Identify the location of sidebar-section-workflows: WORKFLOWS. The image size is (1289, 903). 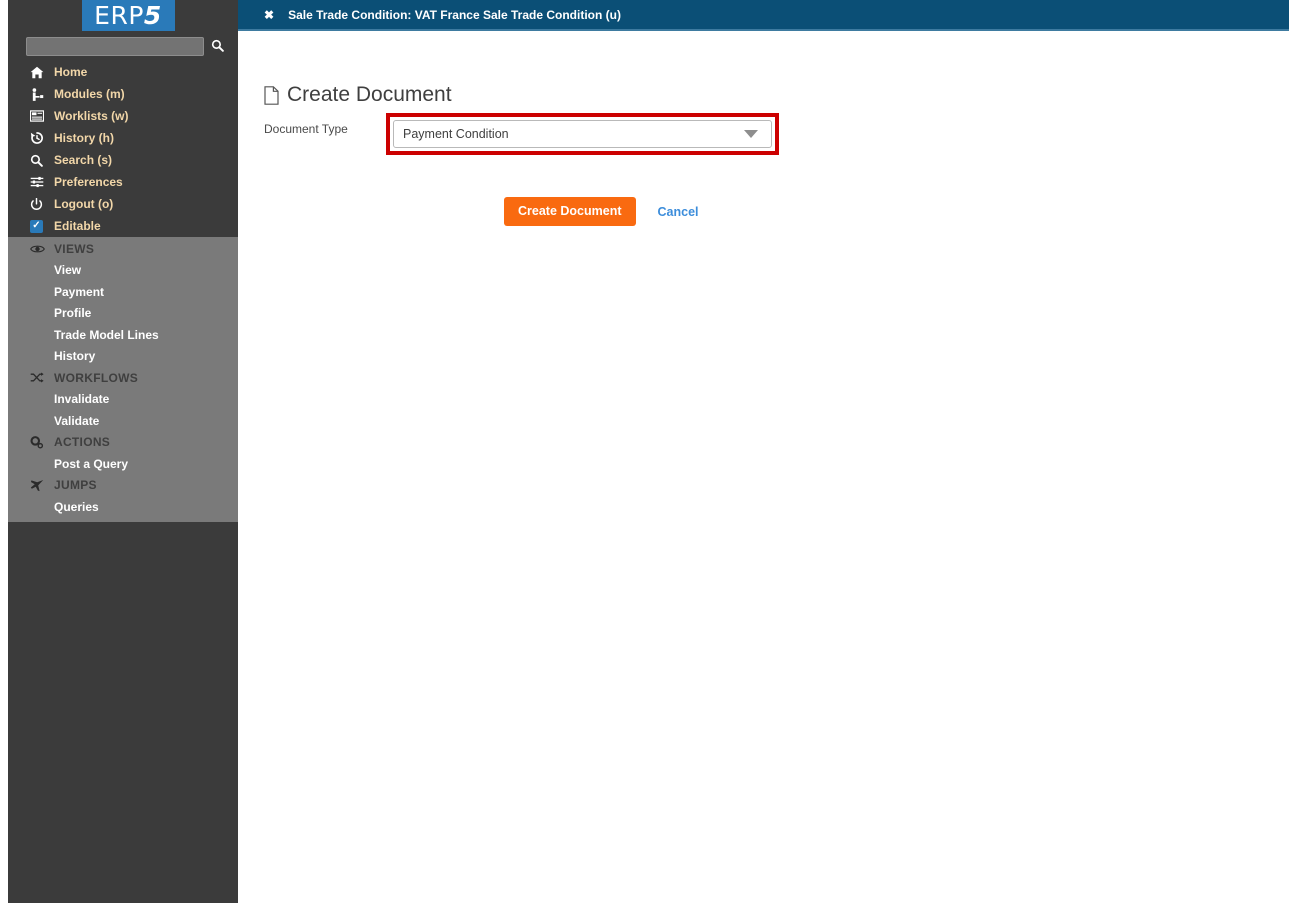
(123, 378).